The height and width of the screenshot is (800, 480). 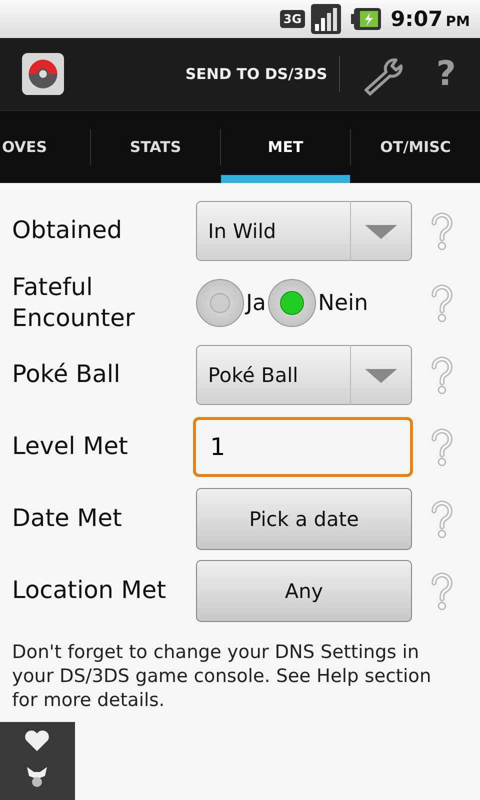 I want to click on picker-button: Pick a date, so click(x=304, y=519).